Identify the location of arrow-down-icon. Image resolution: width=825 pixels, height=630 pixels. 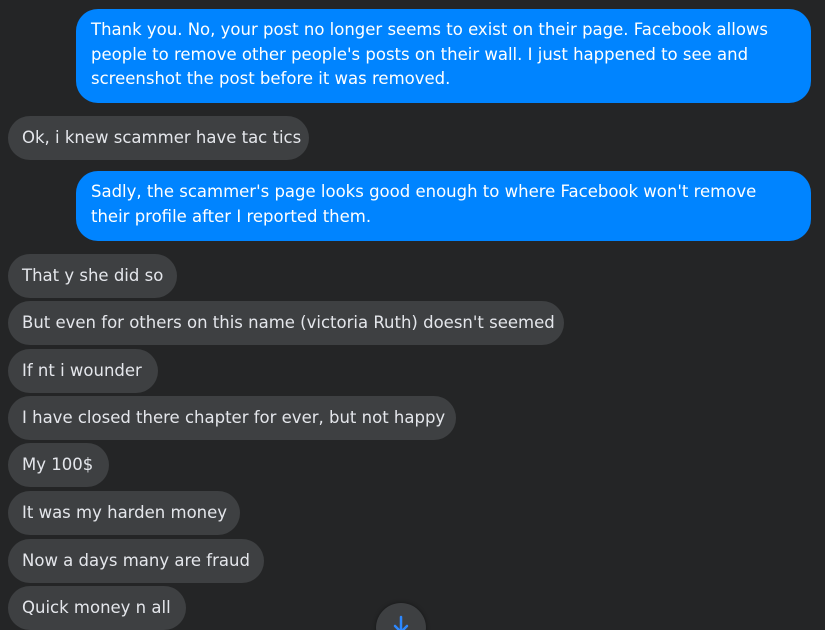
(401, 622).